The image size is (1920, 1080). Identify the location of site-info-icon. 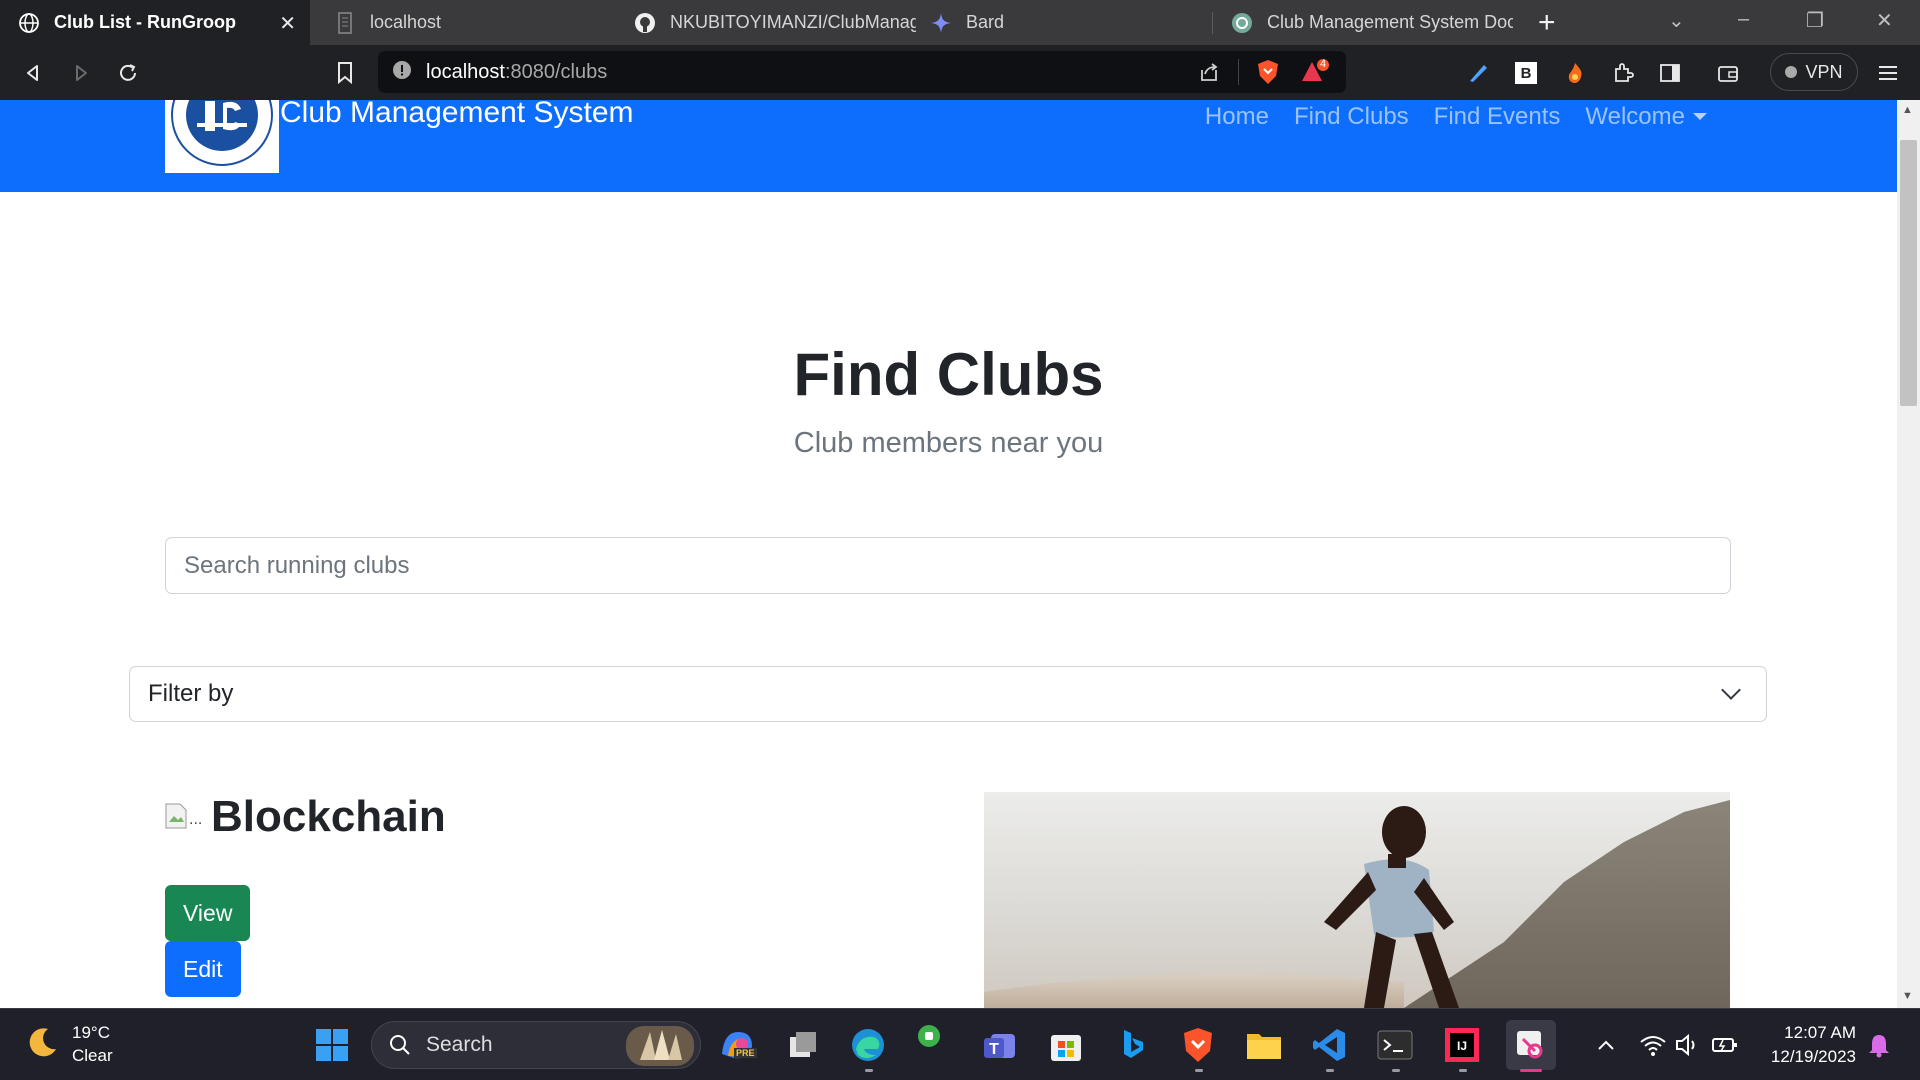
(402, 72).